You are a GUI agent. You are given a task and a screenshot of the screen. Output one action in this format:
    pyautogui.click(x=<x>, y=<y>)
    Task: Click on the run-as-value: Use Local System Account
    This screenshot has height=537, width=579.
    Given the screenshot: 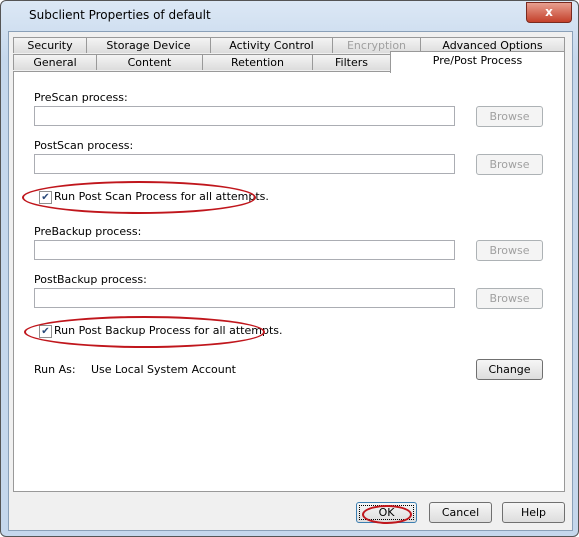 What is the action you would take?
    pyautogui.click(x=163, y=369)
    